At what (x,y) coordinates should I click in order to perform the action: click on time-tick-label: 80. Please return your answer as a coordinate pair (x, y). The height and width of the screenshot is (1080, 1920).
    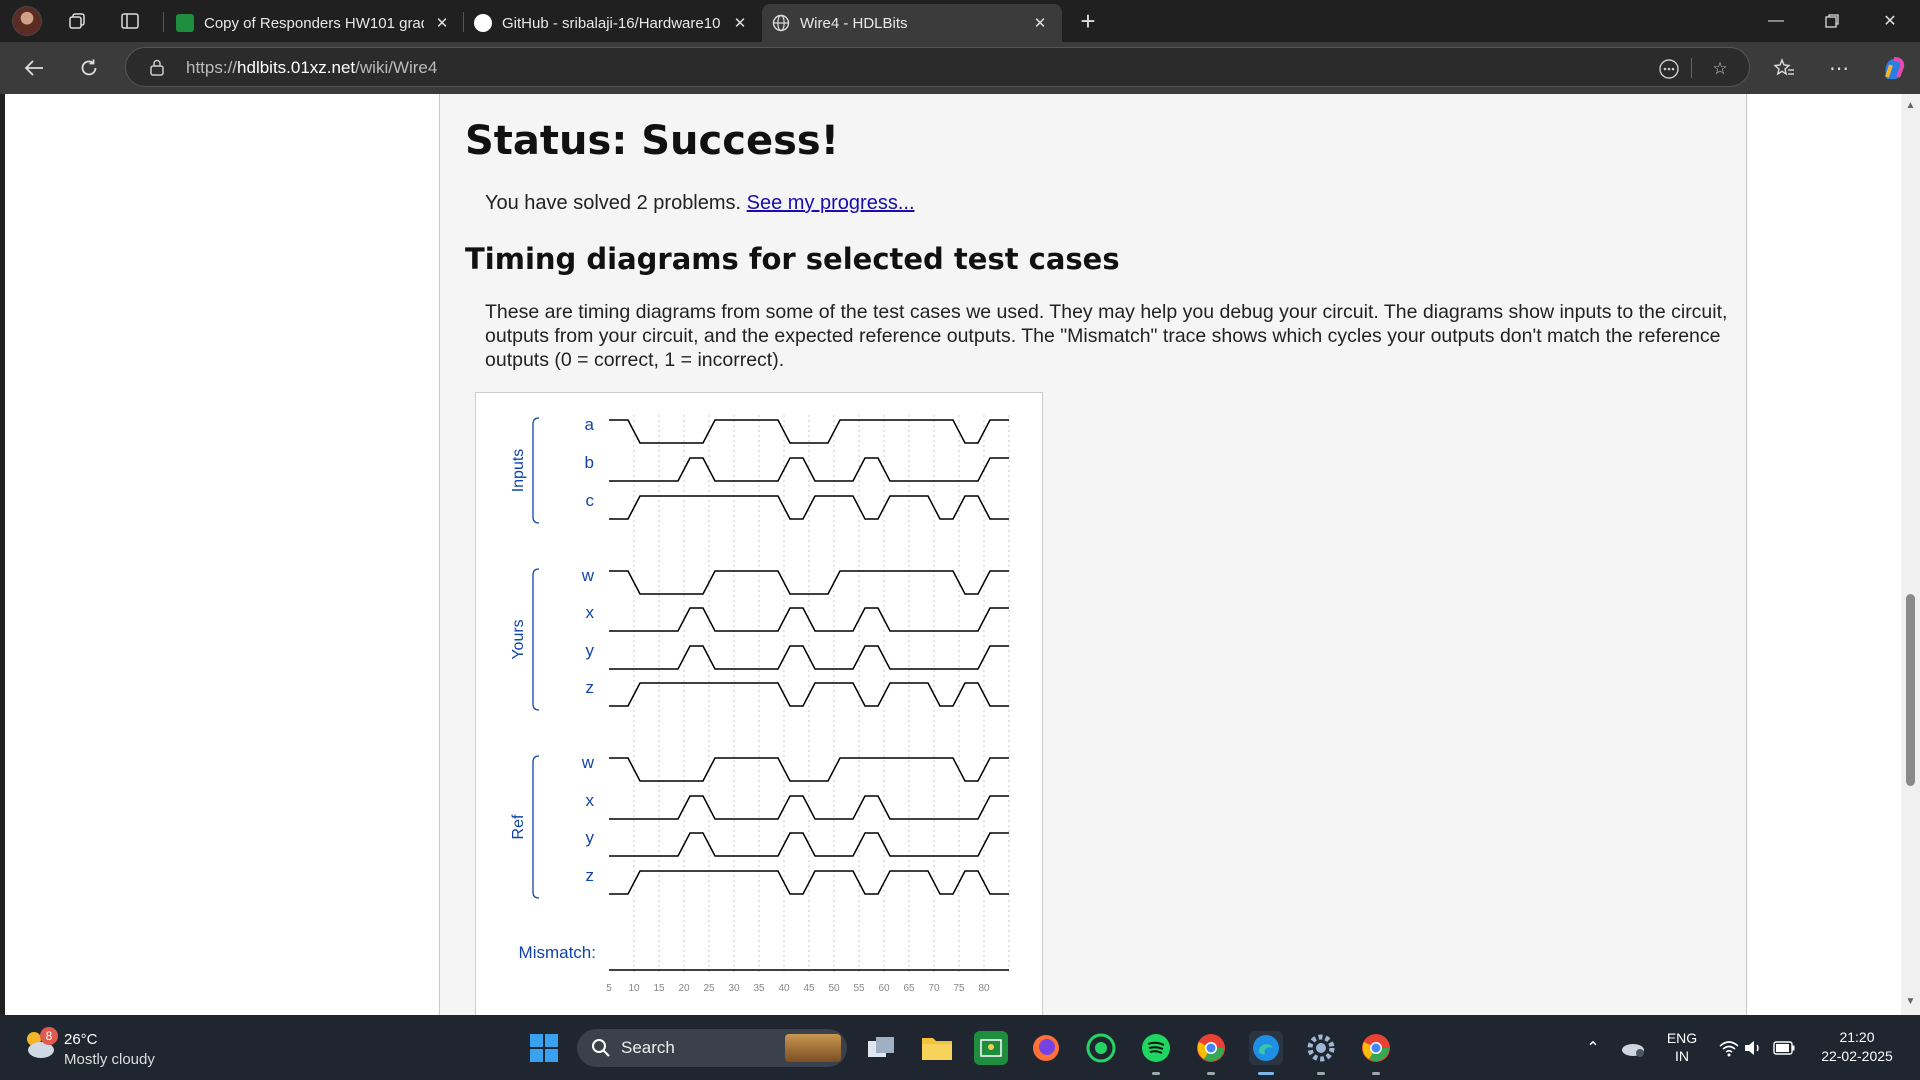
    Looking at the image, I should click on (984, 988).